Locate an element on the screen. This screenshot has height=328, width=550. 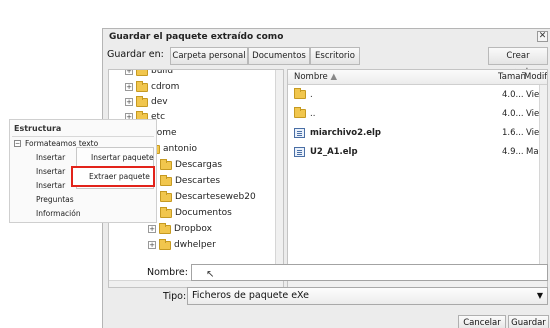
save-in-label: Guardar en: is located at coordinates (135, 54).